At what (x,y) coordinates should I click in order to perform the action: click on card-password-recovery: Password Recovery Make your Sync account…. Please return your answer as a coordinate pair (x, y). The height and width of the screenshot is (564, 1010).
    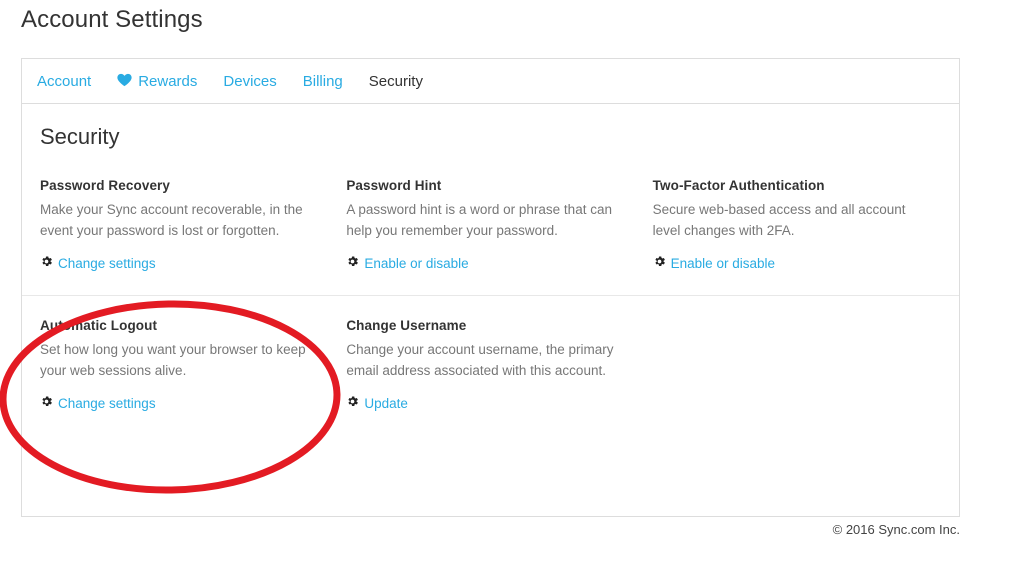
    Looking at the image, I should click on (193, 225).